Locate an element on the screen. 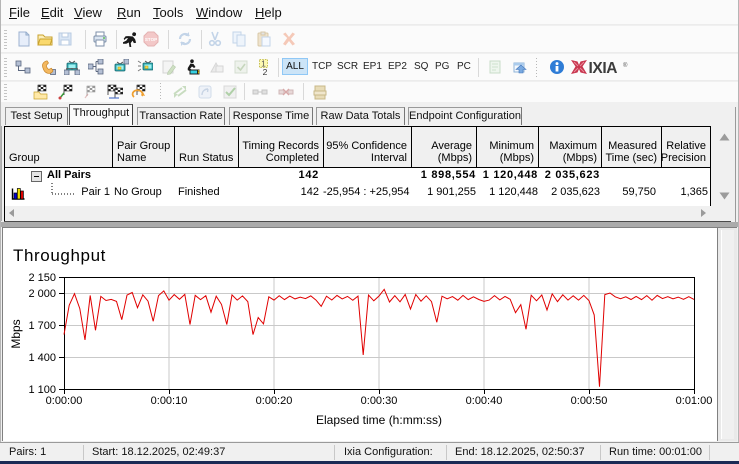 The image size is (739, 464). svg-text: 2 is located at coordinates (265, 71).